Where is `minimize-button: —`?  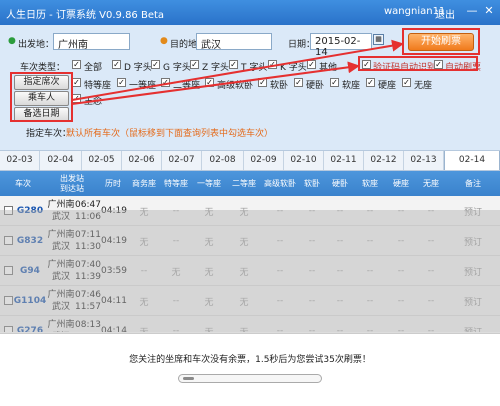
minimize-button: — is located at coordinates (472, 11).